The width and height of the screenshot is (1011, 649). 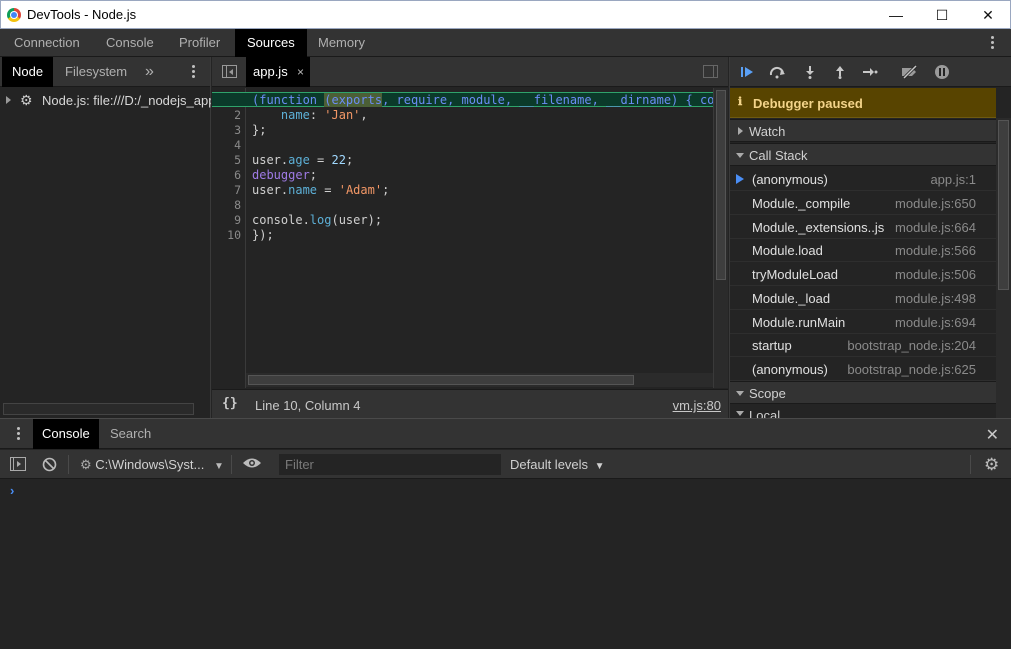 What do you see at coordinates (234, 235) in the screenshot?
I see `line-number: 10` at bounding box center [234, 235].